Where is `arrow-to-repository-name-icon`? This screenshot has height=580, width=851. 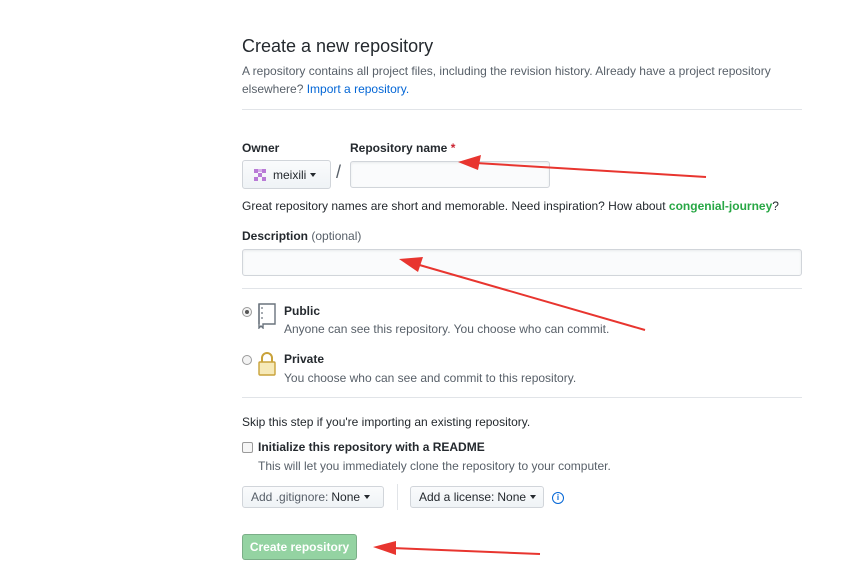 arrow-to-repository-name-icon is located at coordinates (582, 166).